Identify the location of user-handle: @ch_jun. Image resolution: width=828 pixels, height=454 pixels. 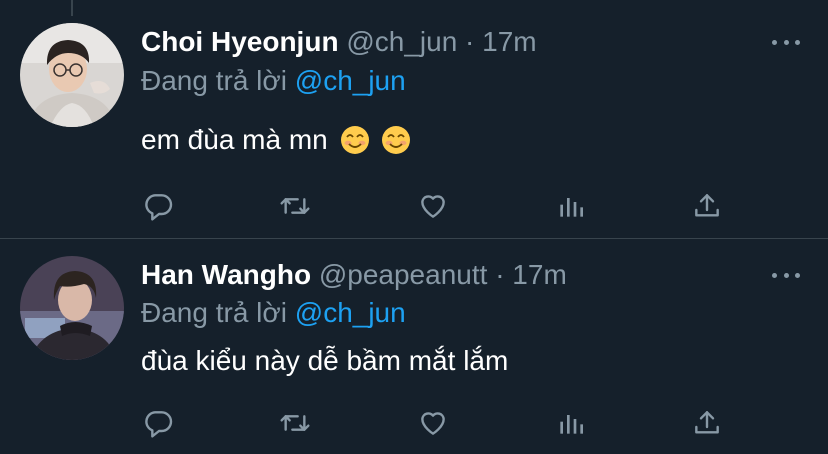
(401, 41).